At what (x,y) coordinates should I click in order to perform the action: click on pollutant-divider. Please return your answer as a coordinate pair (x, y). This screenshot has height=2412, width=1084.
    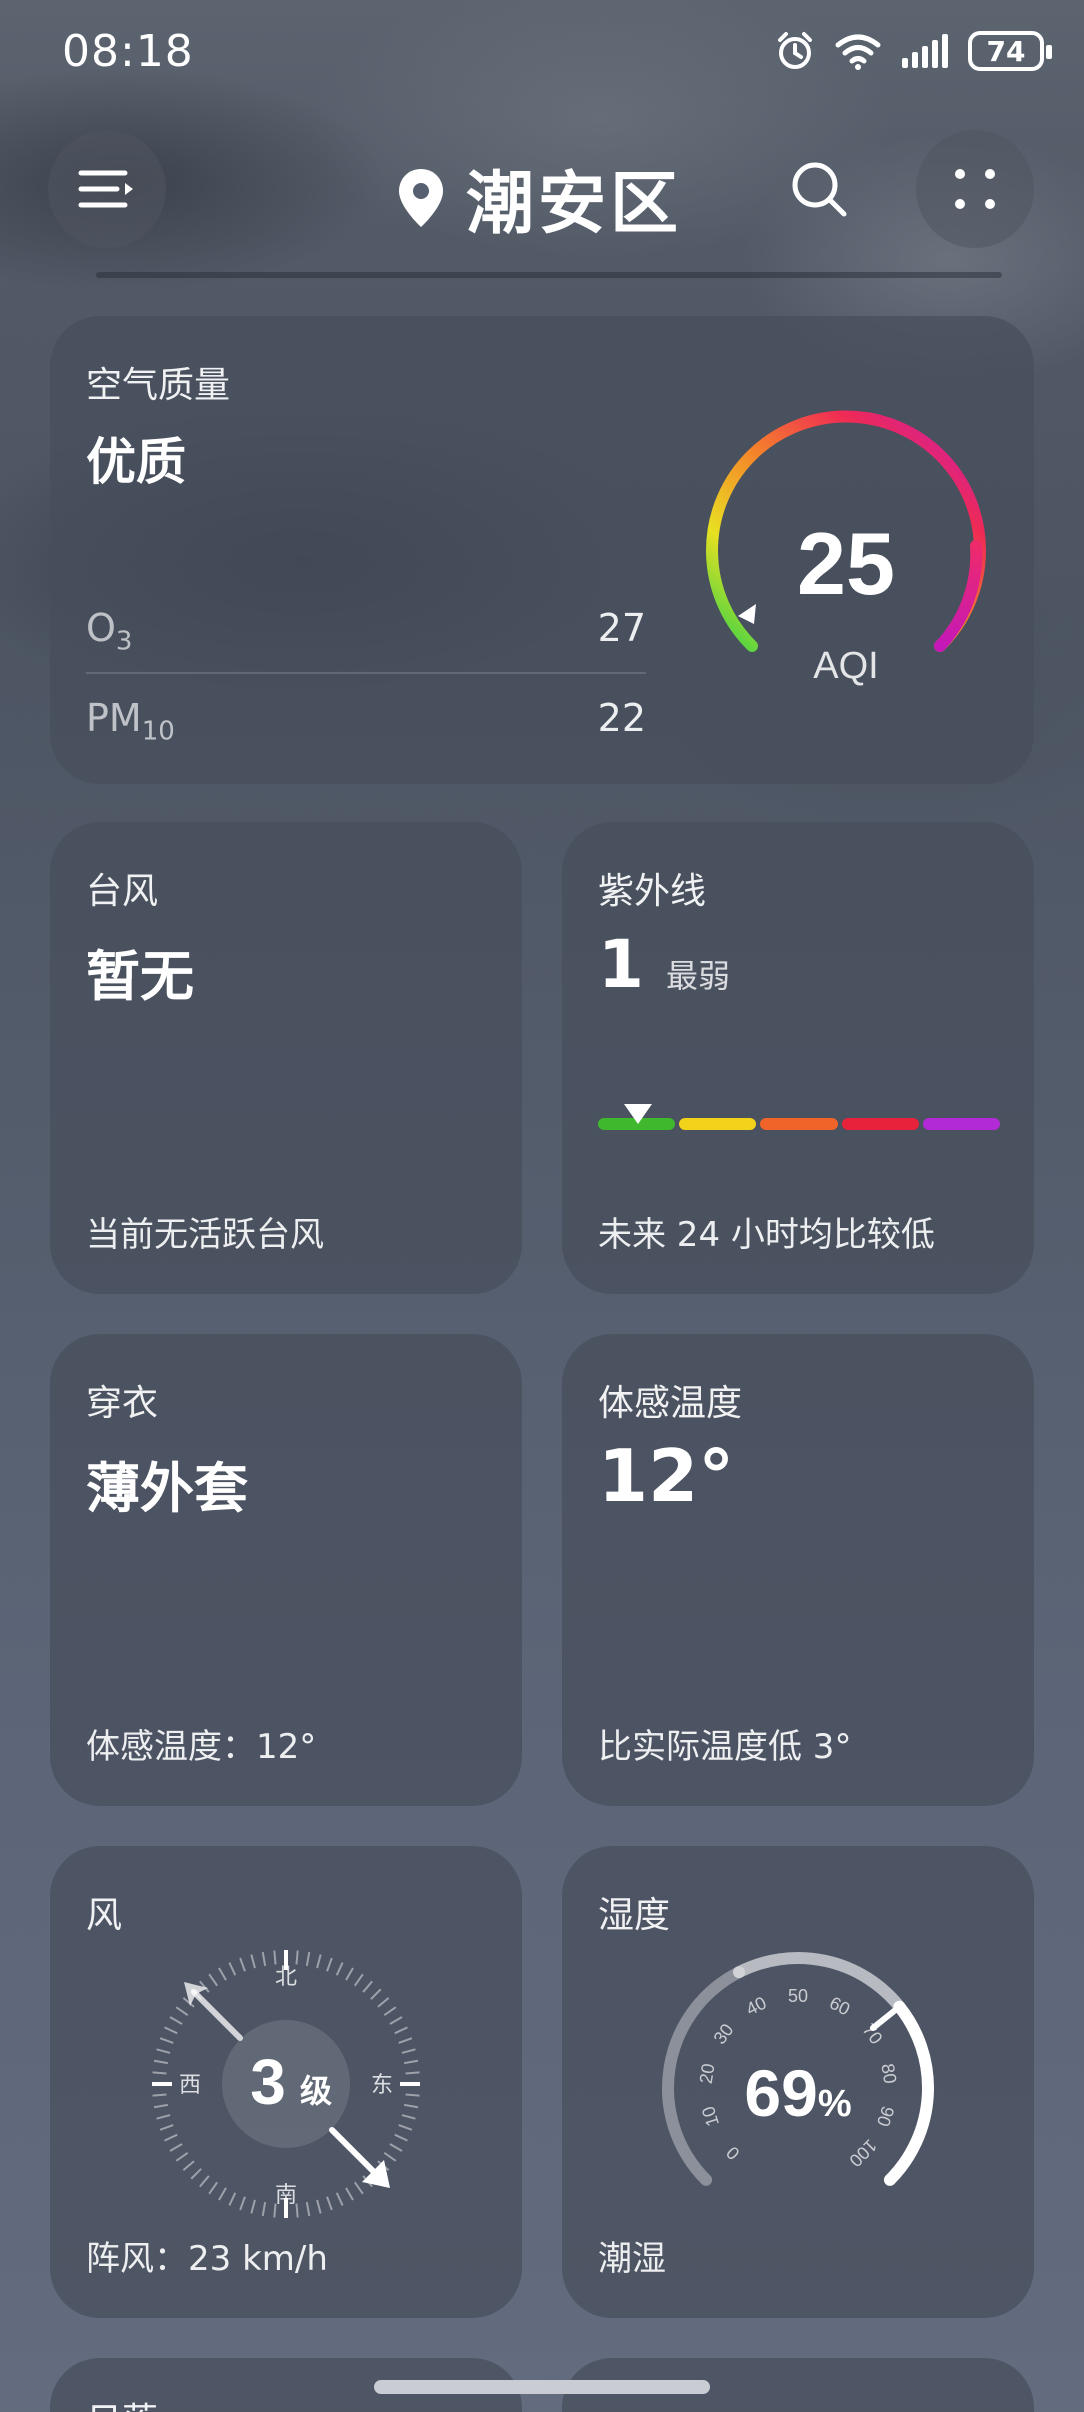
    Looking at the image, I should click on (366, 673).